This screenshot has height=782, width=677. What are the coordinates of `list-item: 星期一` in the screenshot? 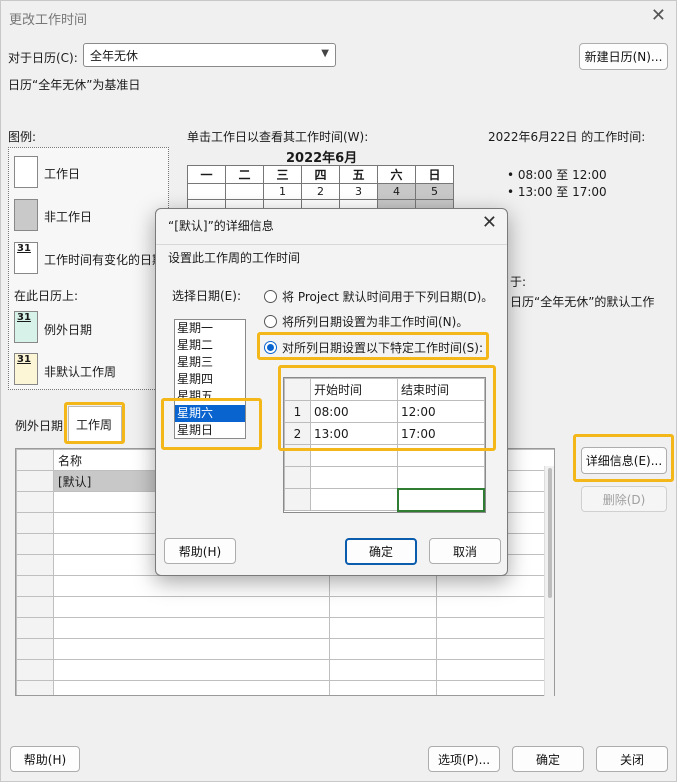 It's located at (210, 328).